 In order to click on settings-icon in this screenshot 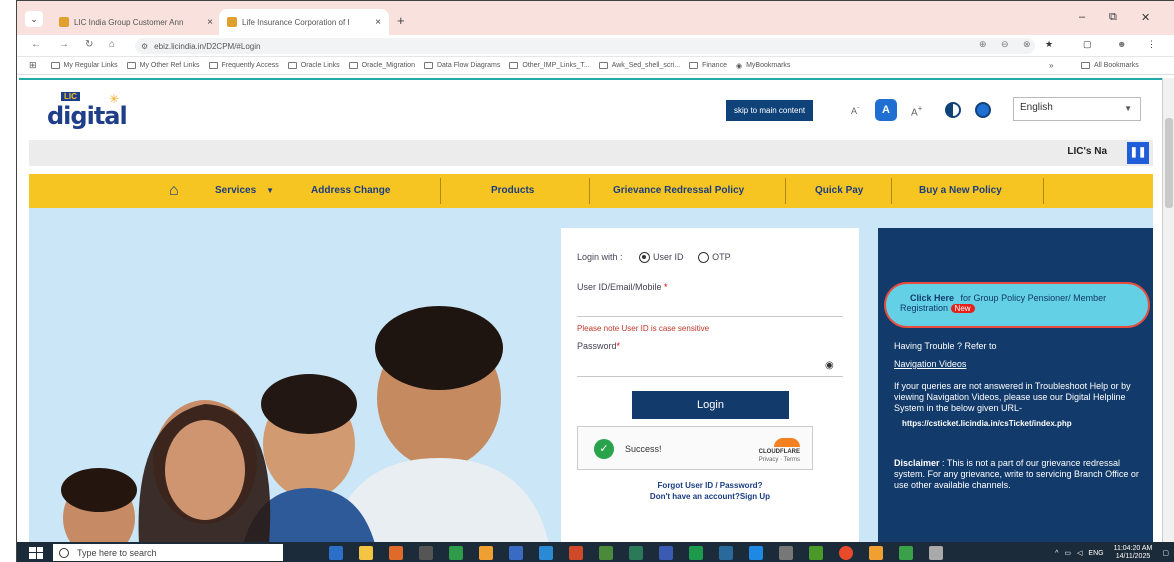, I will do `click(936, 552)`.